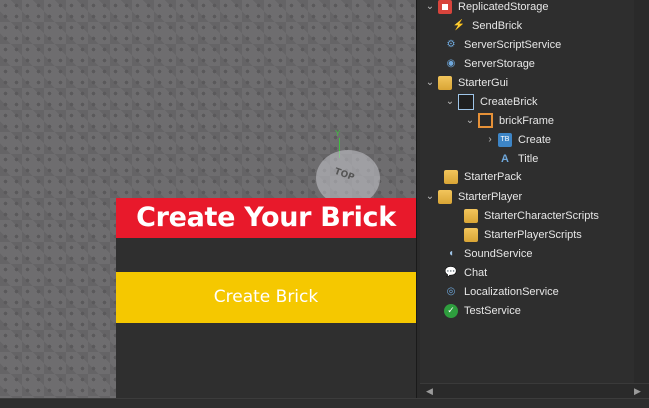 Image resolution: width=649 pixels, height=408 pixels. What do you see at coordinates (451, 291) in the screenshot?
I see `localization-icon: ◎` at bounding box center [451, 291].